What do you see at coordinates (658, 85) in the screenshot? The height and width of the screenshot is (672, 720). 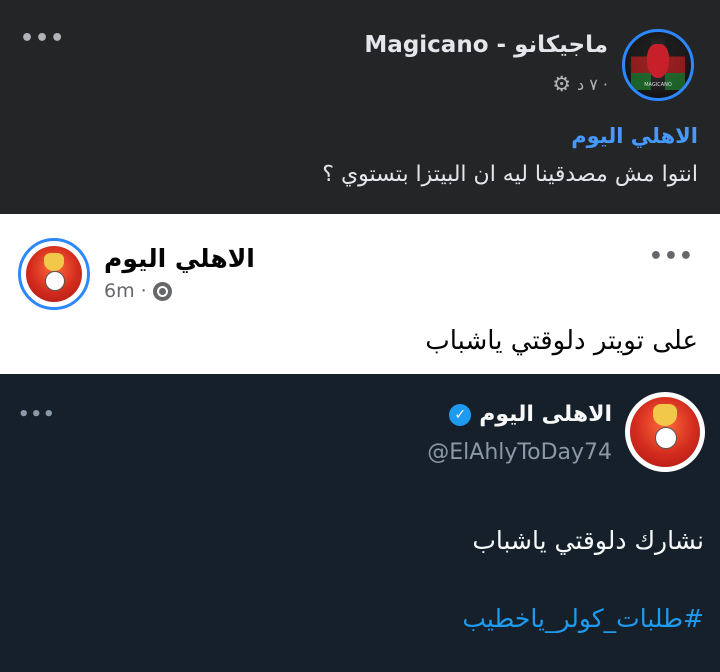 I see `avatar-caption: MAGICANO` at bounding box center [658, 85].